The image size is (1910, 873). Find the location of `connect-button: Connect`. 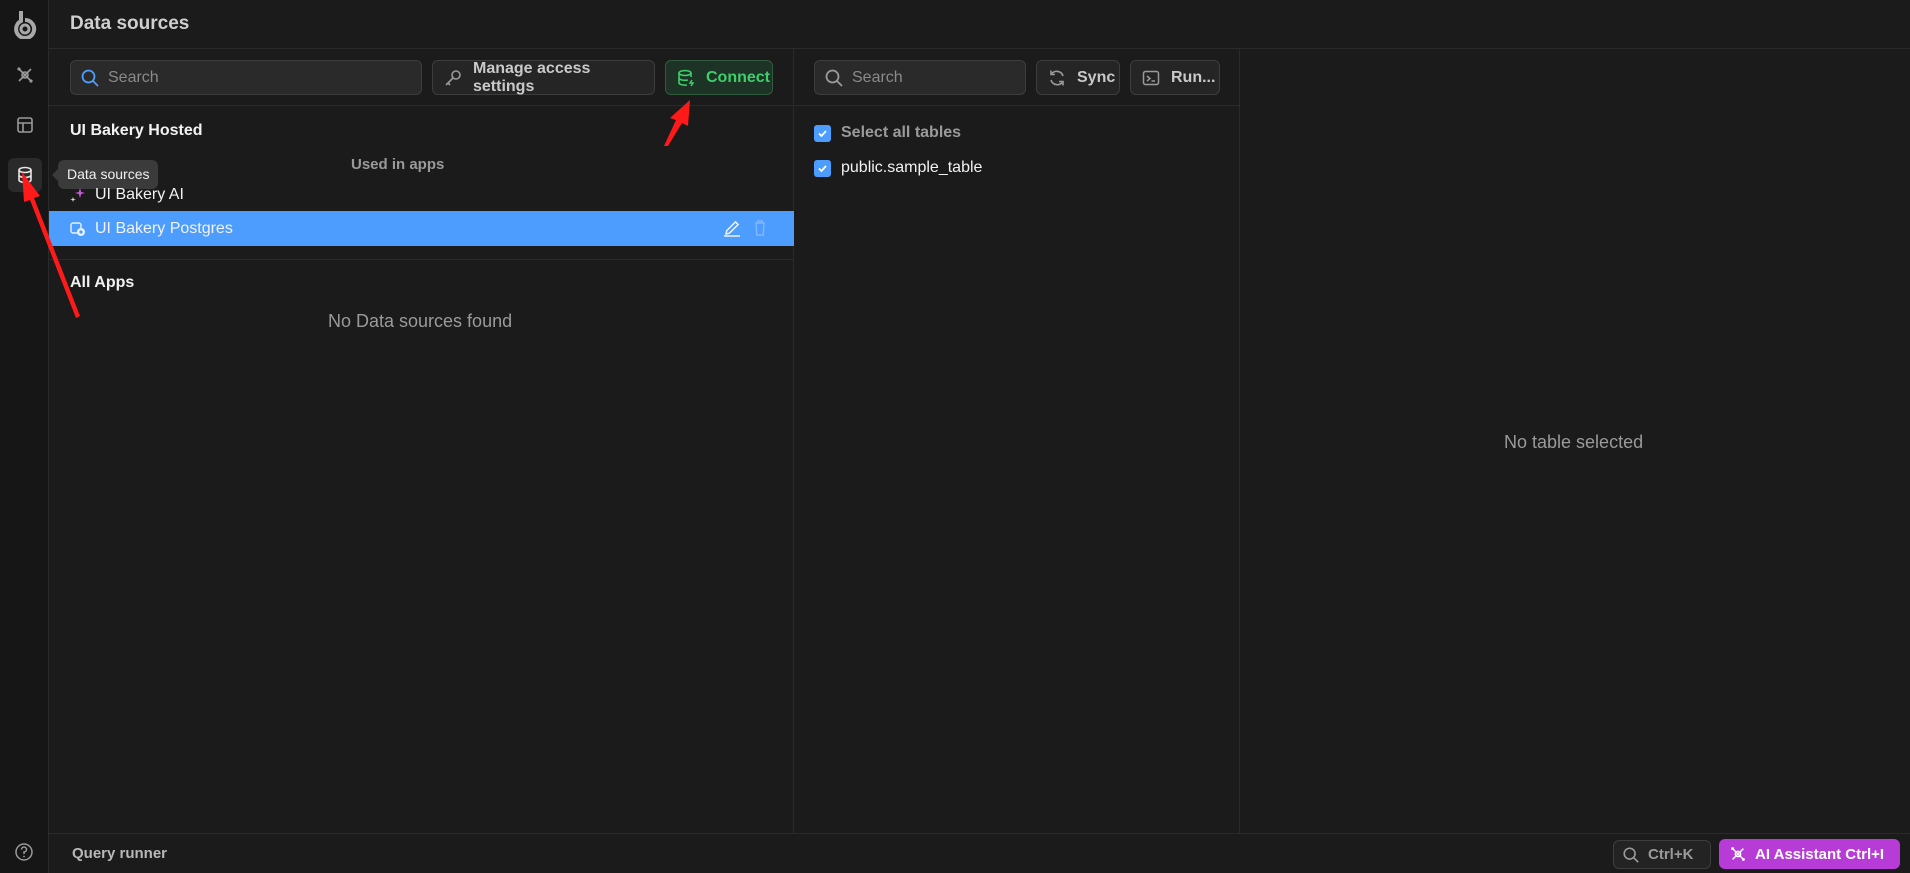

connect-button: Connect is located at coordinates (719, 77).